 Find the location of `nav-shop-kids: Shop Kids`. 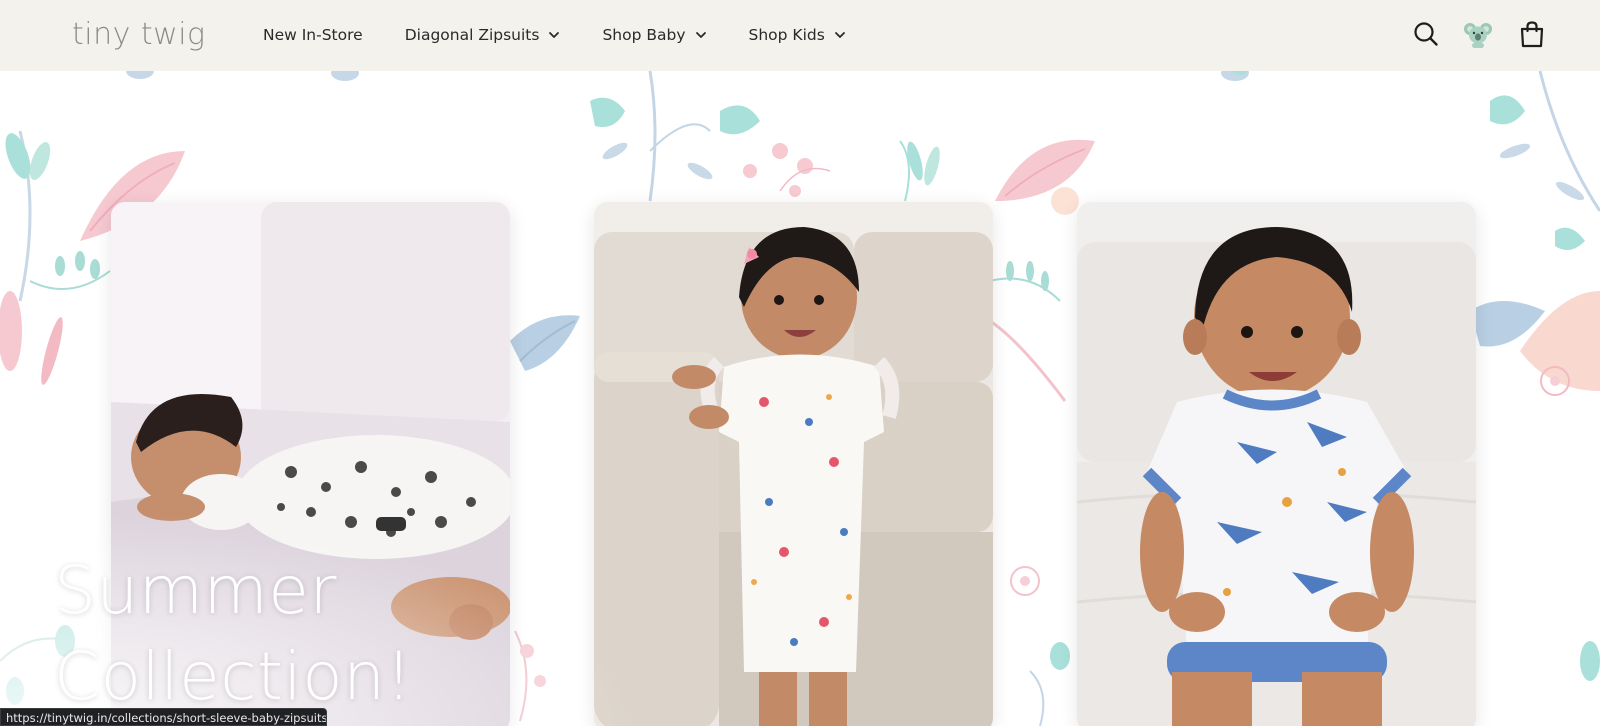

nav-shop-kids: Shop Kids is located at coordinates (797, 35).